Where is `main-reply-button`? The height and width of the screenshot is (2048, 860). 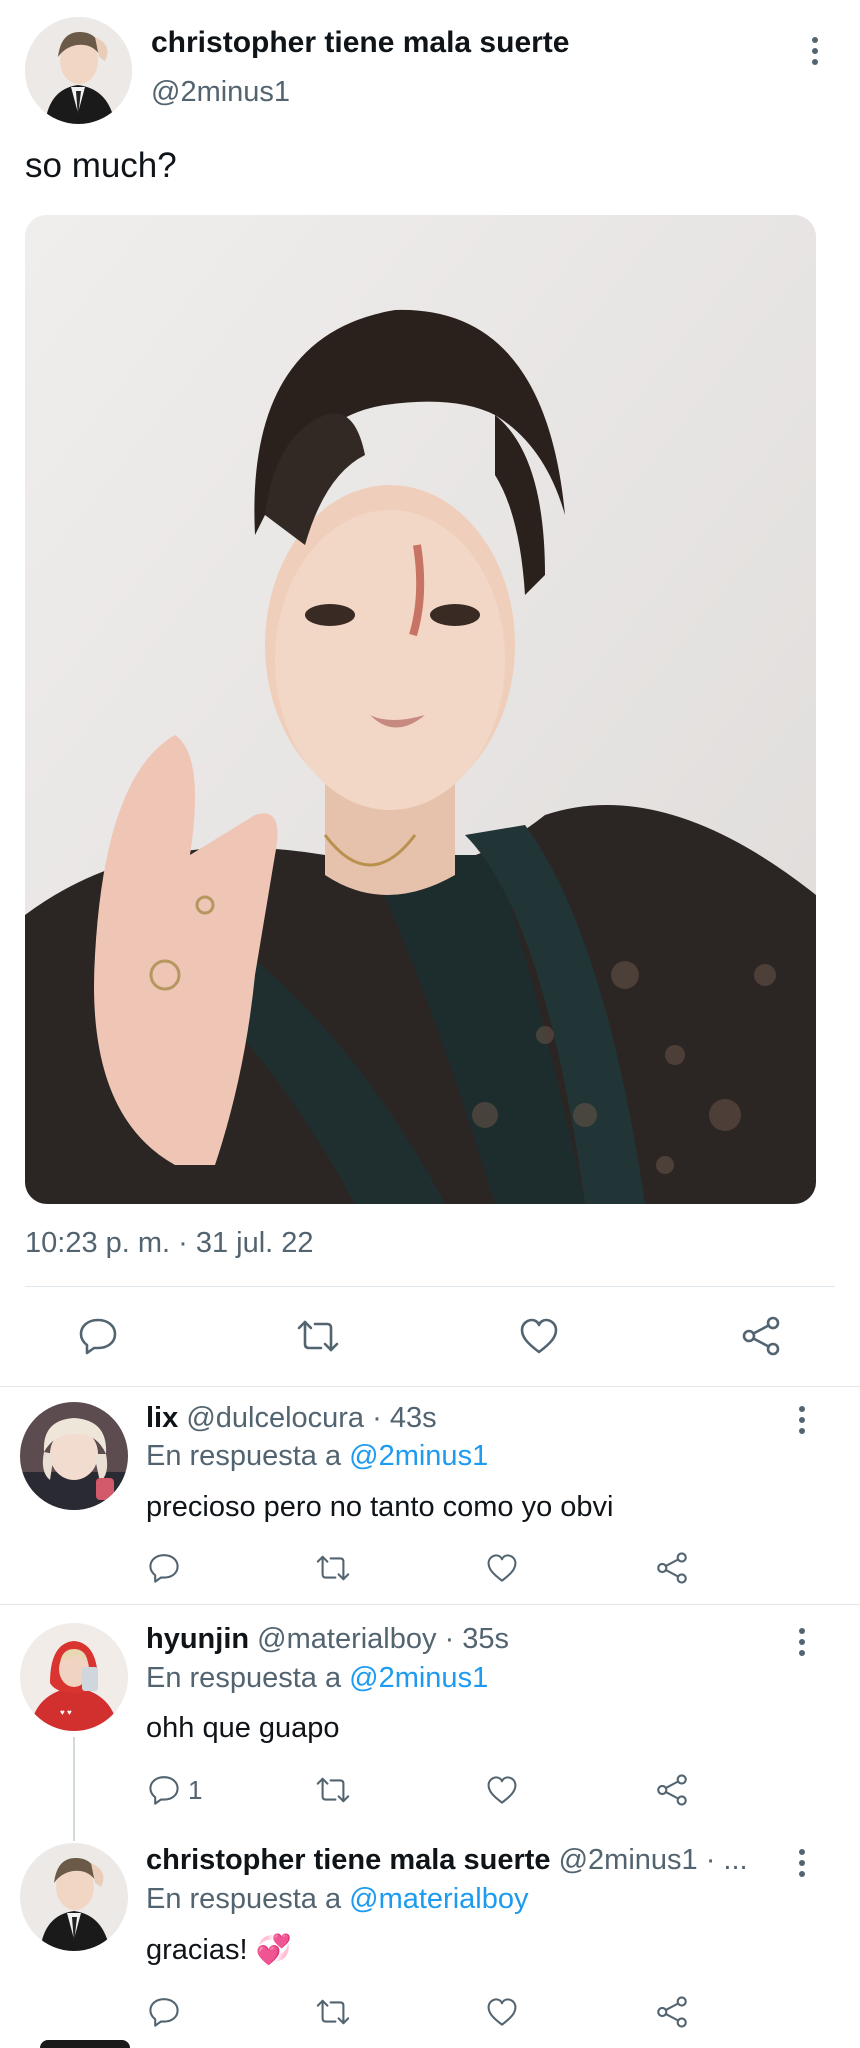 main-reply-button is located at coordinates (98, 1336).